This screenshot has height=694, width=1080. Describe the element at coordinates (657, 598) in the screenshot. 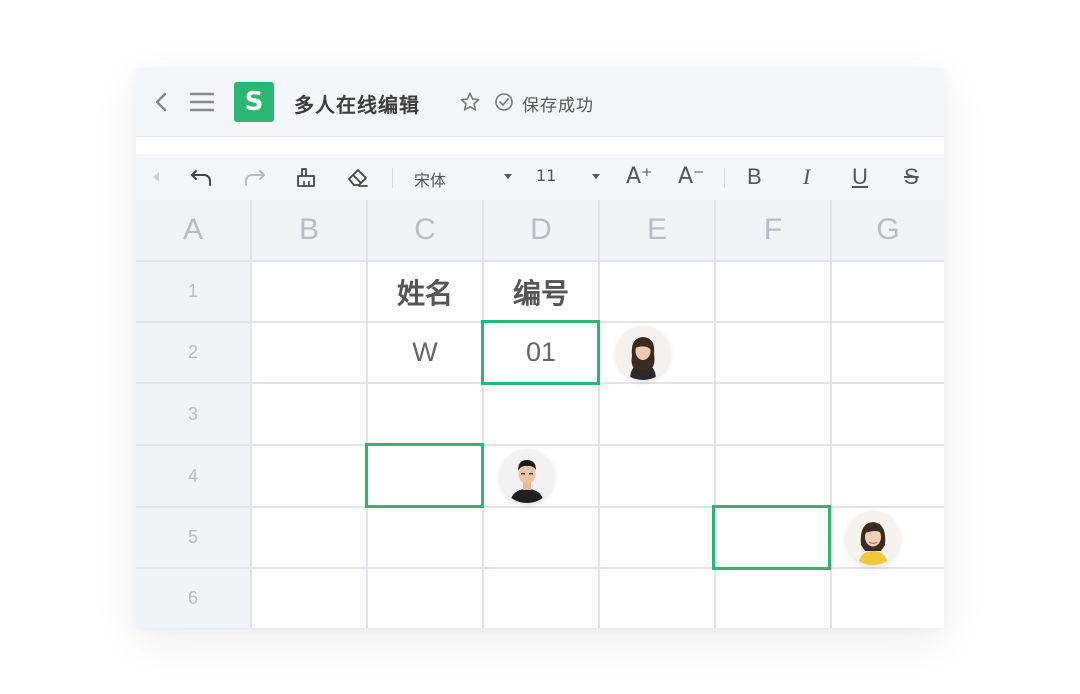

I see `cell-e6` at that location.